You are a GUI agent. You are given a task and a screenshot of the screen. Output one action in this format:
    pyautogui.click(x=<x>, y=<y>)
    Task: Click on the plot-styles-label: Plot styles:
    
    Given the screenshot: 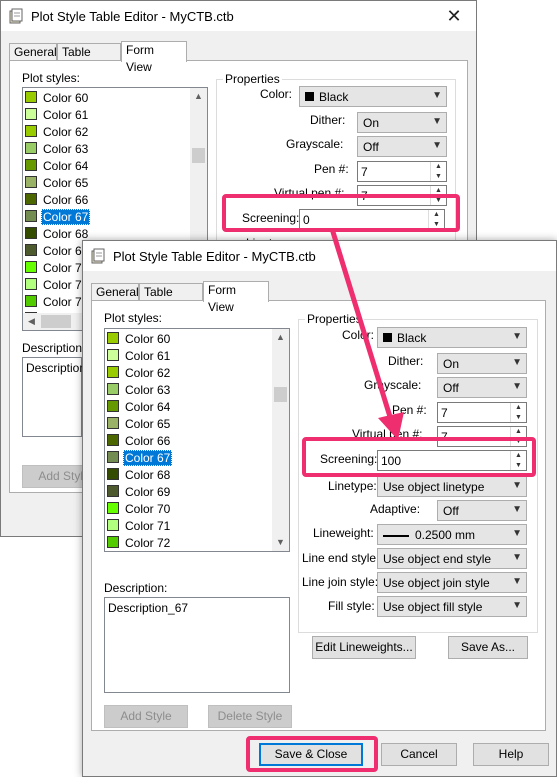 What is the action you would take?
    pyautogui.click(x=133, y=318)
    